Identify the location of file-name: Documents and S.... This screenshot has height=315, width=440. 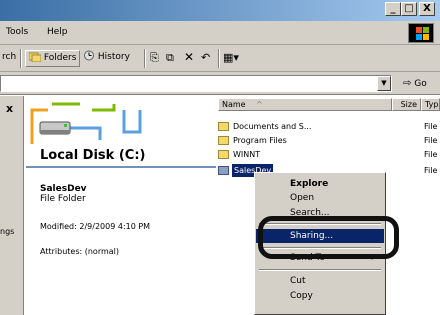
(272, 126).